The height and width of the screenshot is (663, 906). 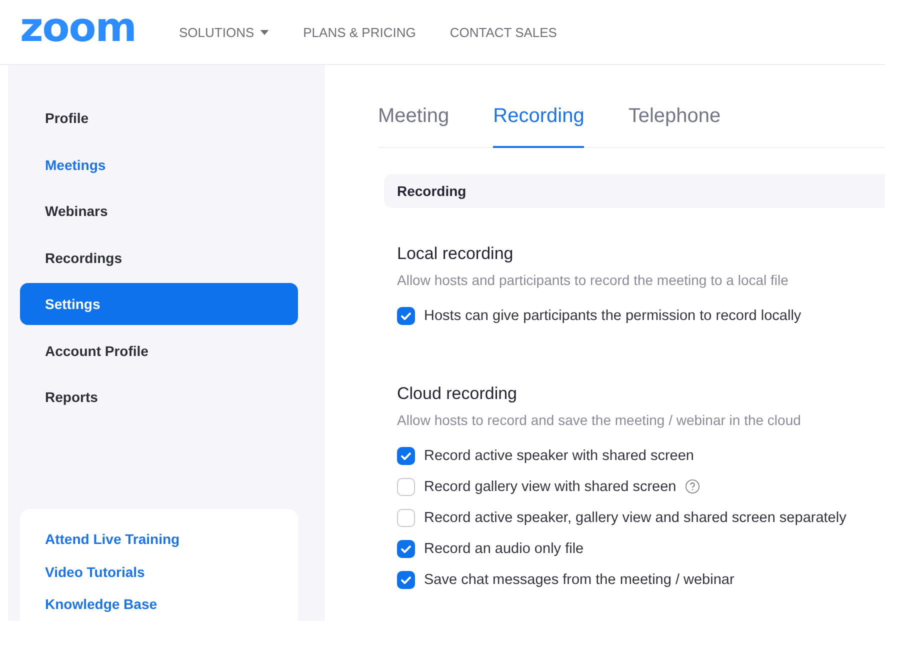 What do you see at coordinates (692, 486) in the screenshot?
I see `help-icon` at bounding box center [692, 486].